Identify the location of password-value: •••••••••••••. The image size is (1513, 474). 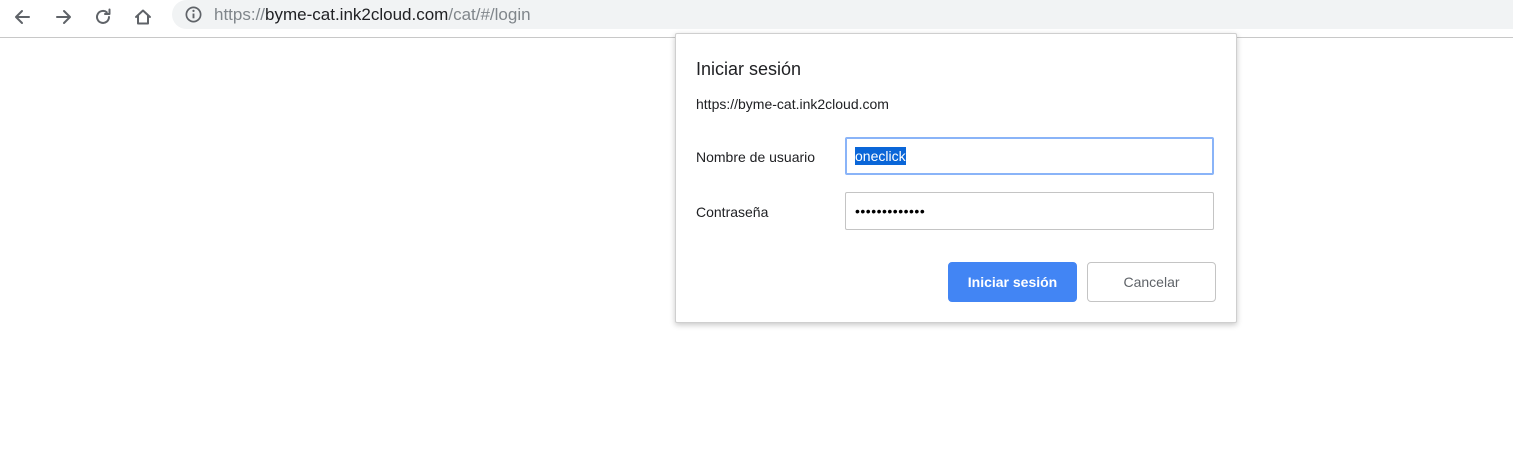
(890, 211).